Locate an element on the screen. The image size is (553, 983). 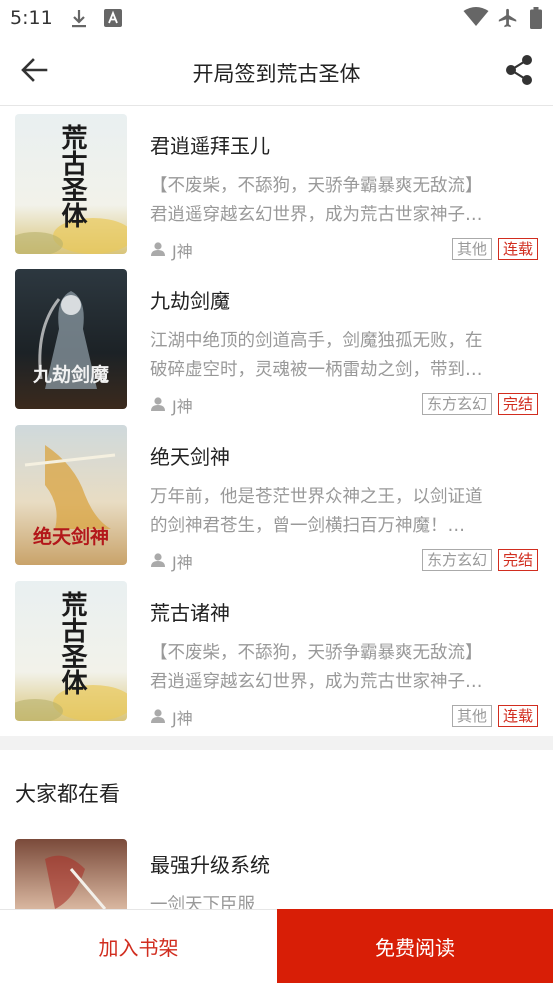
font-icon is located at coordinates (113, 20).